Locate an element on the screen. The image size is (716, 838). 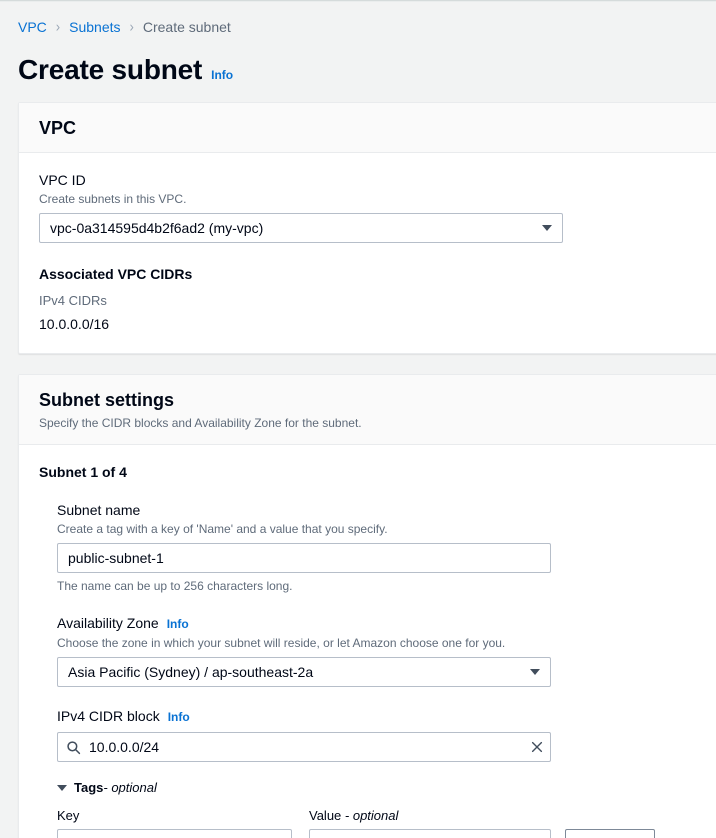
tag-key-column: Key Name is located at coordinates (174, 822).